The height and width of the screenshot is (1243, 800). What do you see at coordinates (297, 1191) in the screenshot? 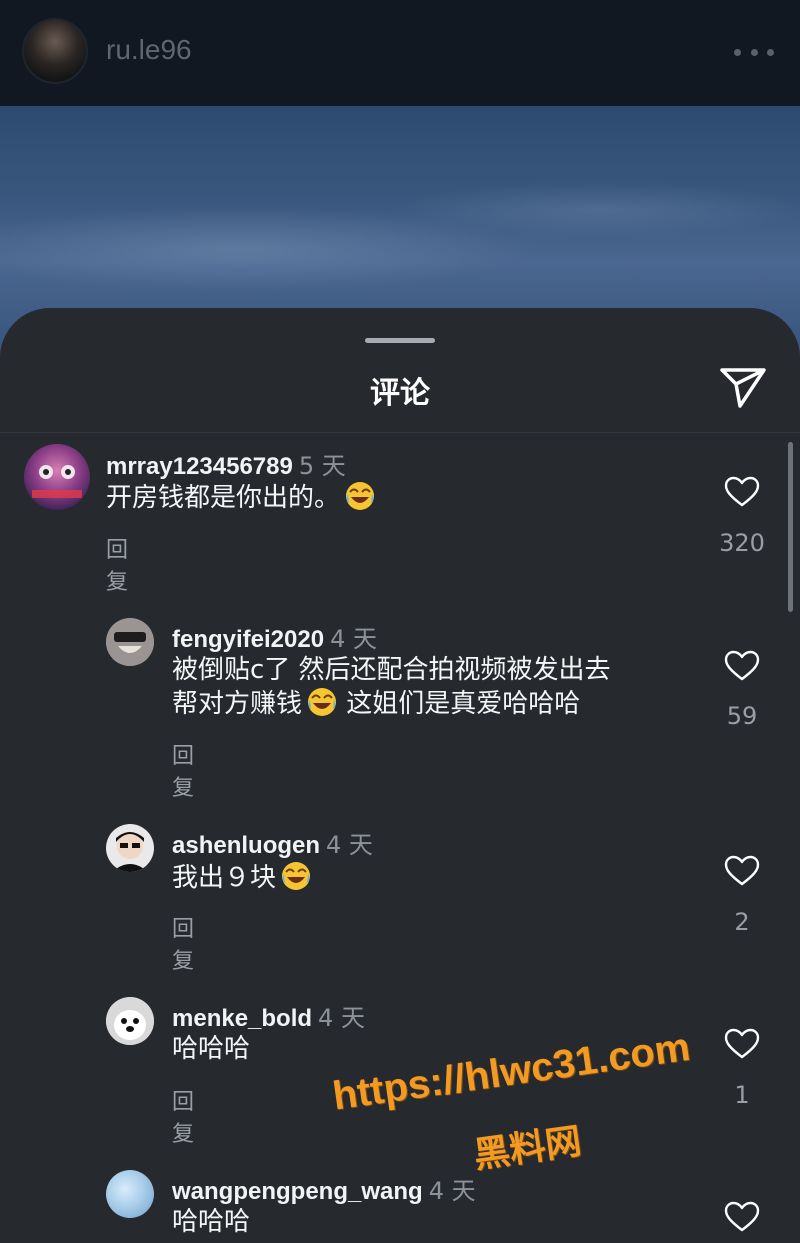
I see `commenter-username: wangpengpeng_wang` at bounding box center [297, 1191].